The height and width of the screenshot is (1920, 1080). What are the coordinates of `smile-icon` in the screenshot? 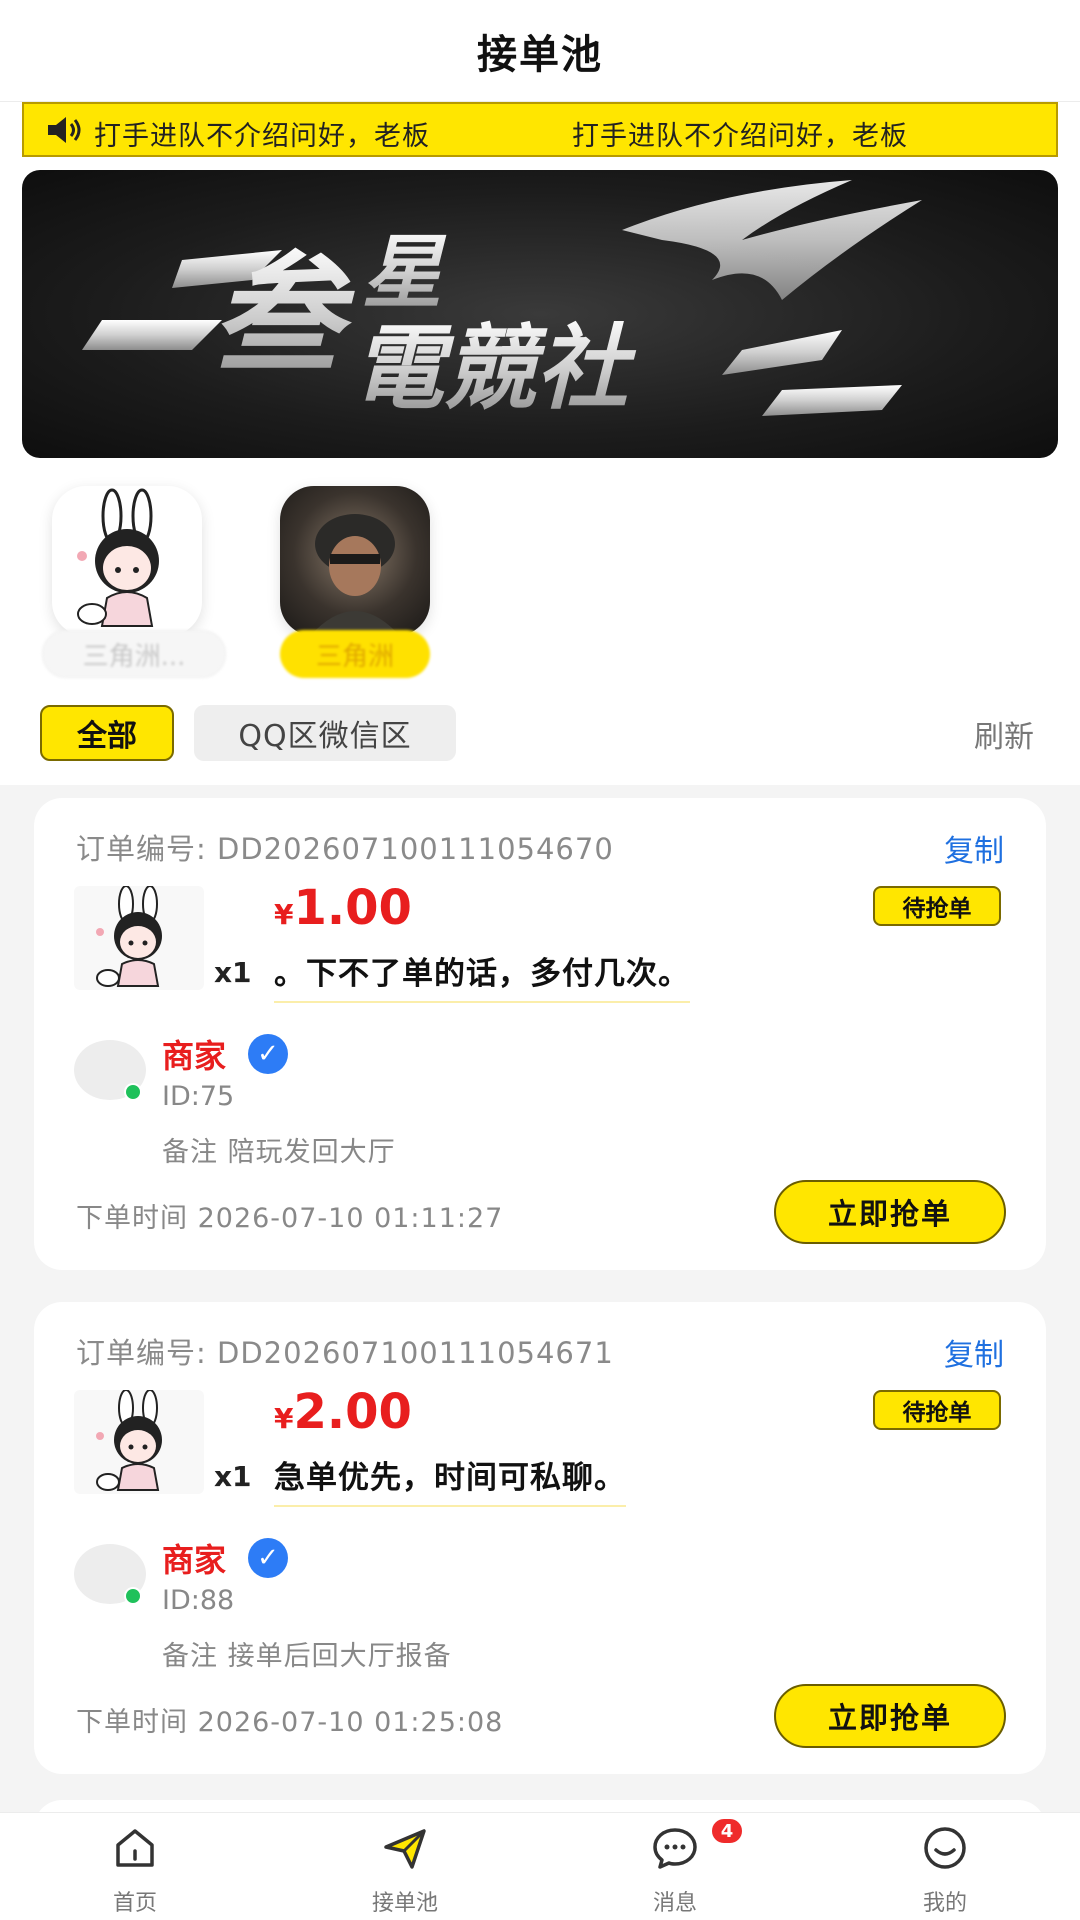 It's located at (945, 1848).